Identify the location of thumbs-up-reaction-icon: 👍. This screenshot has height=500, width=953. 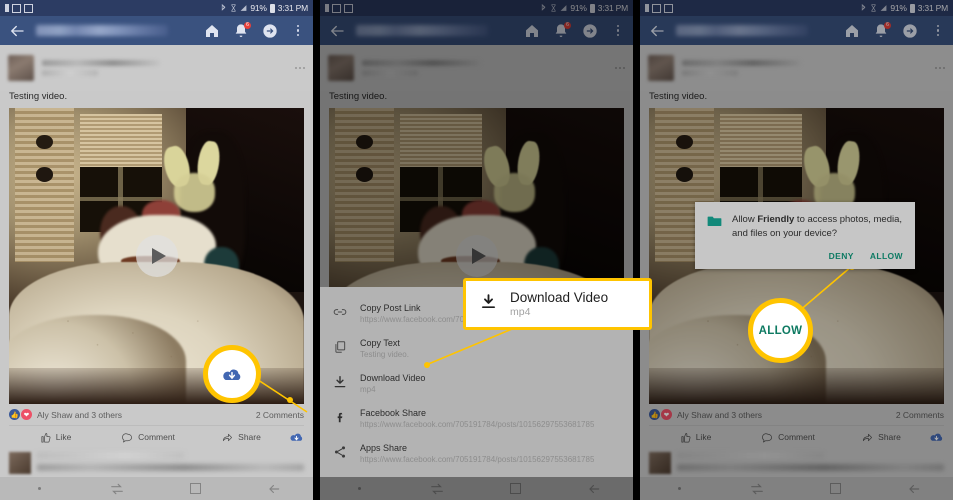
(14, 414).